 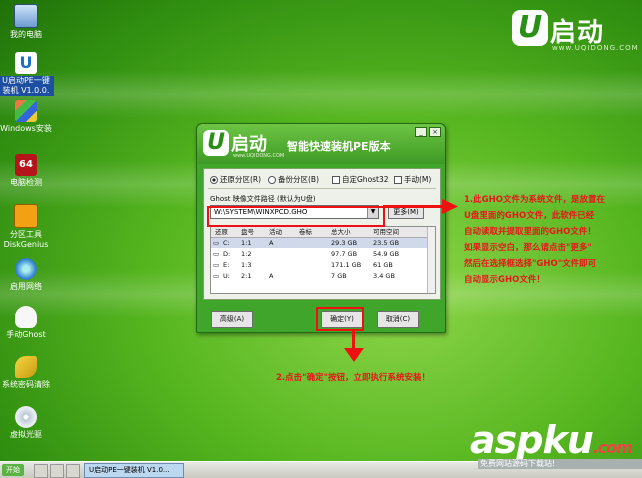 I want to click on desktop-icon-manual-ghost: 手动Ghost, so click(x=27, y=323).